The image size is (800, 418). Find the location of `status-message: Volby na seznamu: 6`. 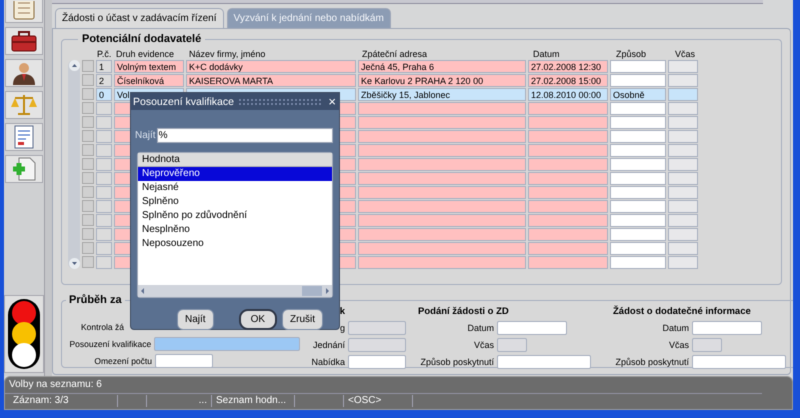

status-message: Volby na seznamu: 6 is located at coordinates (383, 385).